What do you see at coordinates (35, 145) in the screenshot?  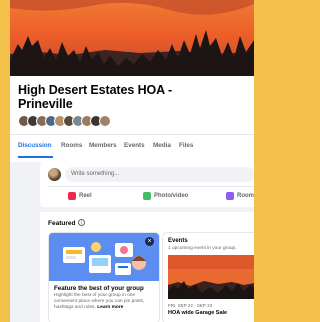 I see `tab-discussion: Discussion` at bounding box center [35, 145].